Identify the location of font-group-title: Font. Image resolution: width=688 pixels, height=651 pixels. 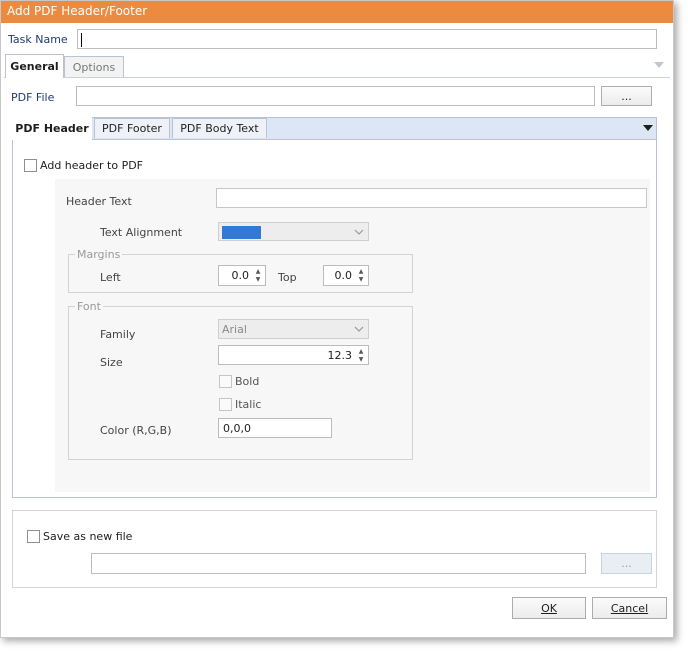
(89, 306).